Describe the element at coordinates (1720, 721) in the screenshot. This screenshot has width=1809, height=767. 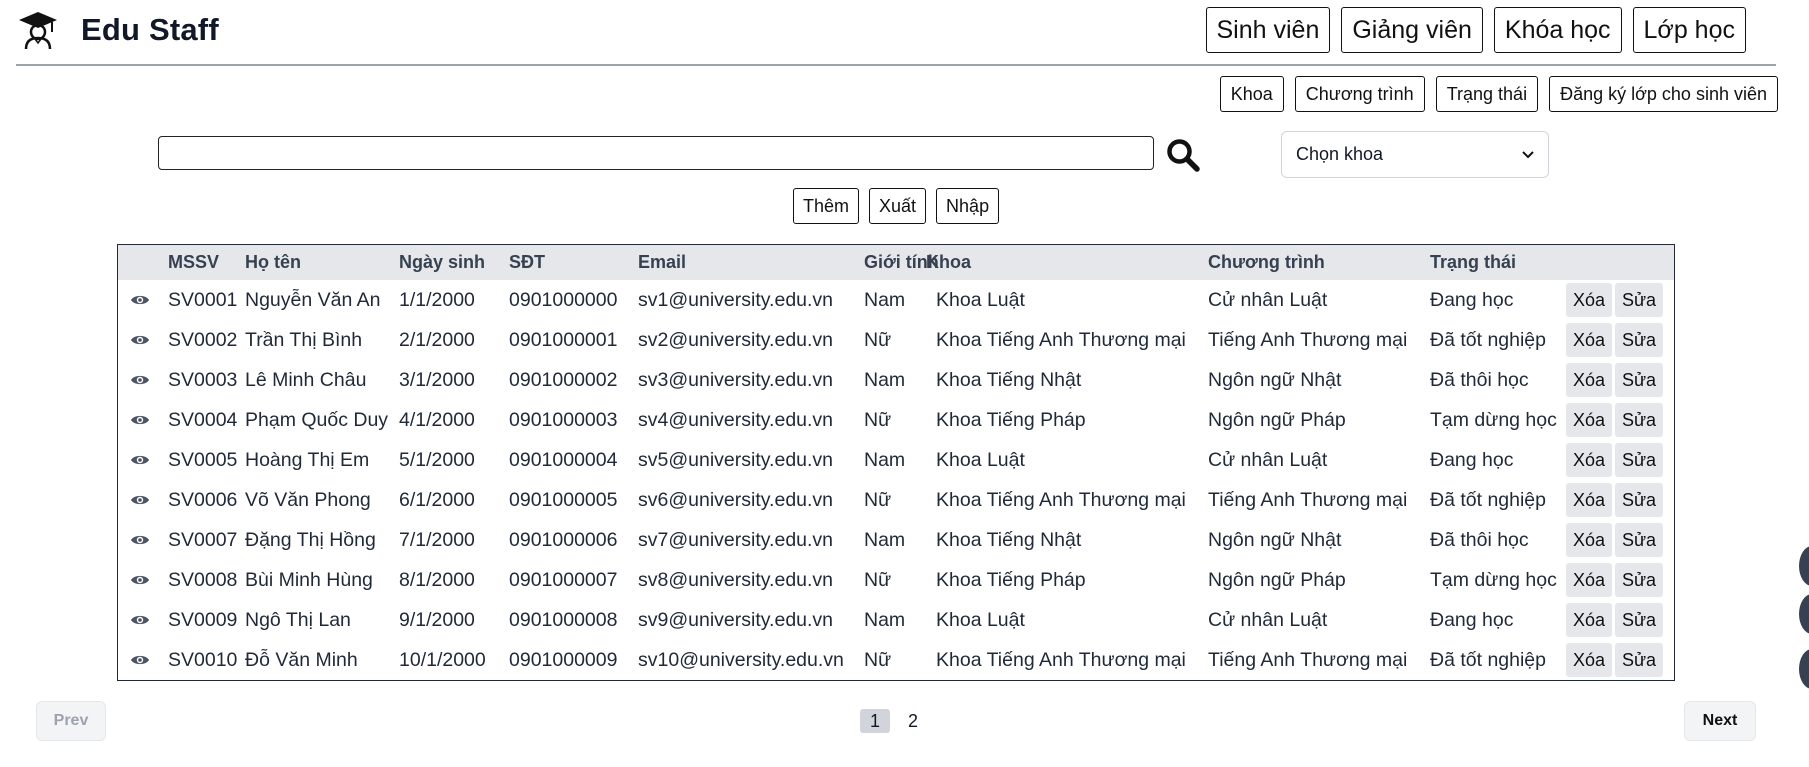
I see `next-page-button: Next` at that location.